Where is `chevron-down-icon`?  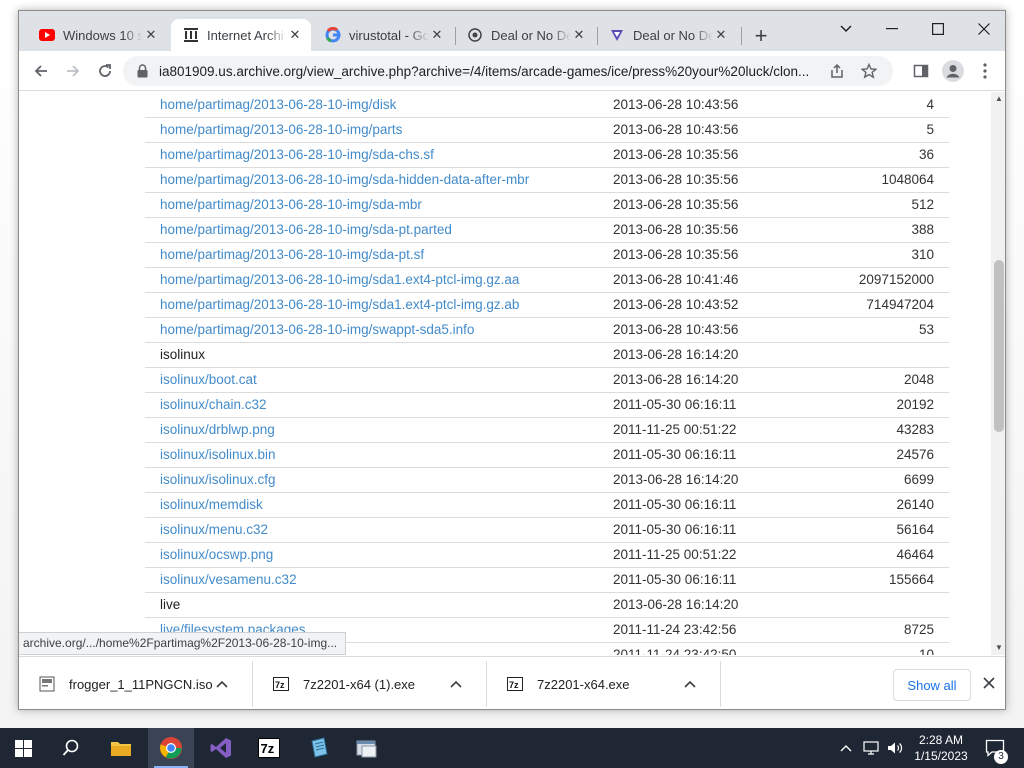 chevron-down-icon is located at coordinates (846, 29).